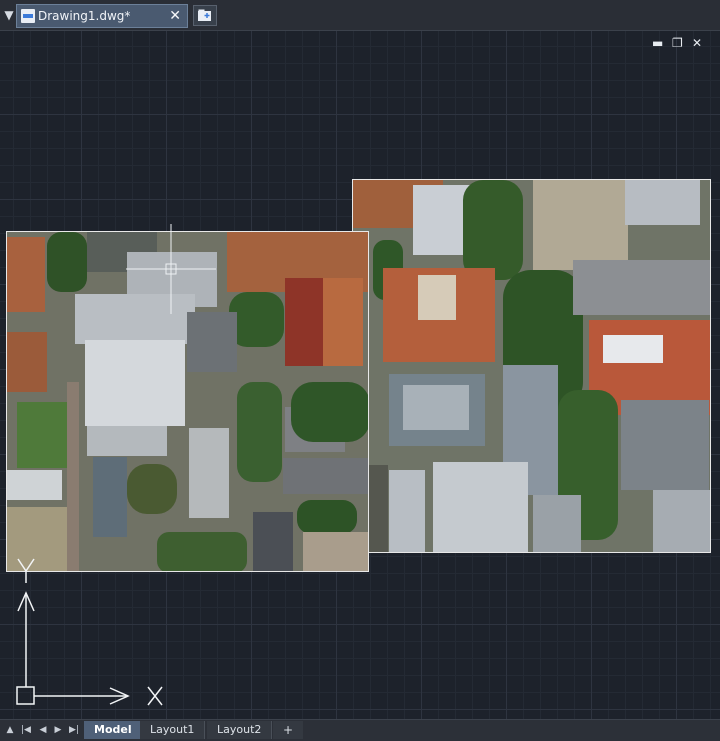  Describe the element at coordinates (9, 15) in the screenshot. I see `tab-list-dropdown-icon: ▼` at that location.